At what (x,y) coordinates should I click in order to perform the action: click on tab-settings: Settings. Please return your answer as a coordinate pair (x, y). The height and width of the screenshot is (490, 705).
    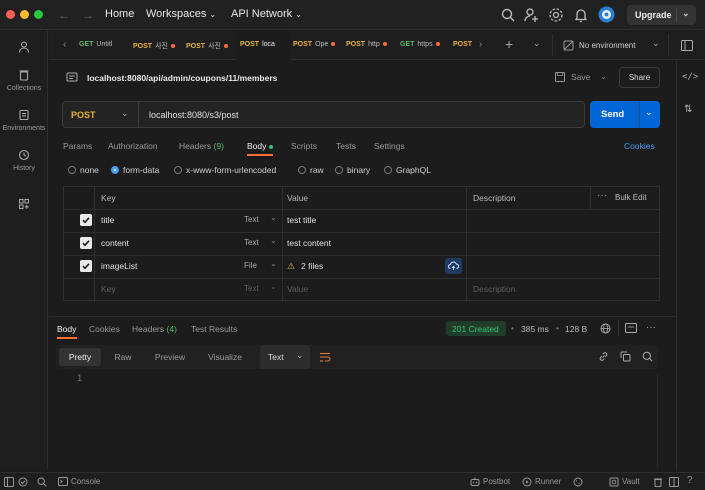
    Looking at the image, I should click on (389, 146).